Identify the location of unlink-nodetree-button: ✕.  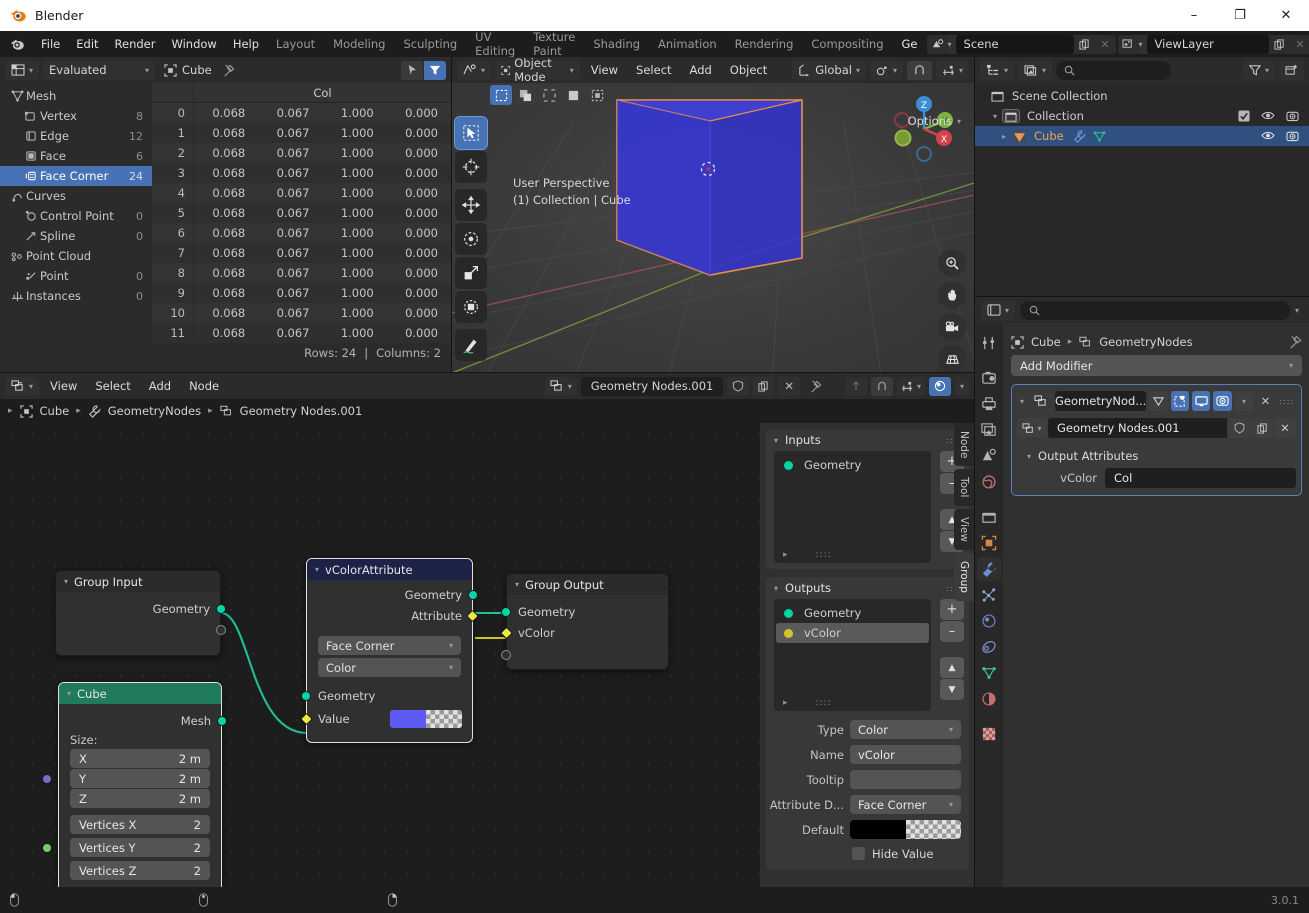
(789, 386).